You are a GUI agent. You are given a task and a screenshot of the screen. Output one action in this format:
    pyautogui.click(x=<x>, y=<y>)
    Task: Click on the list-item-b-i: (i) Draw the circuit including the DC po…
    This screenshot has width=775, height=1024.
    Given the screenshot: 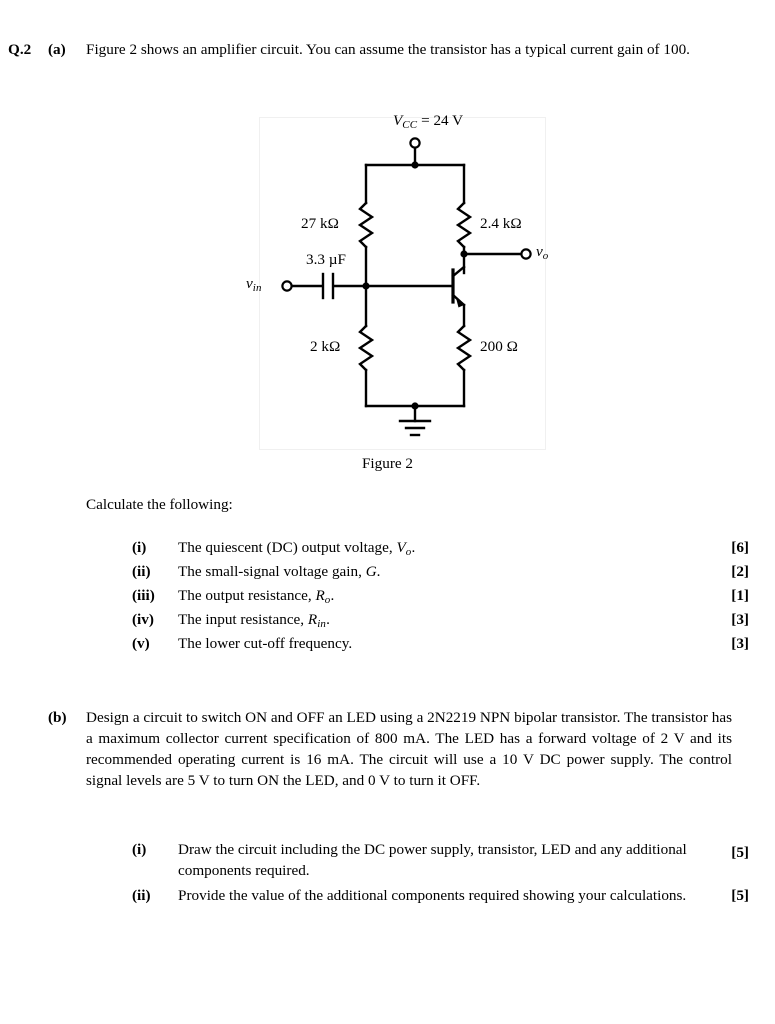 What is the action you would take?
    pyautogui.click(x=413, y=861)
    